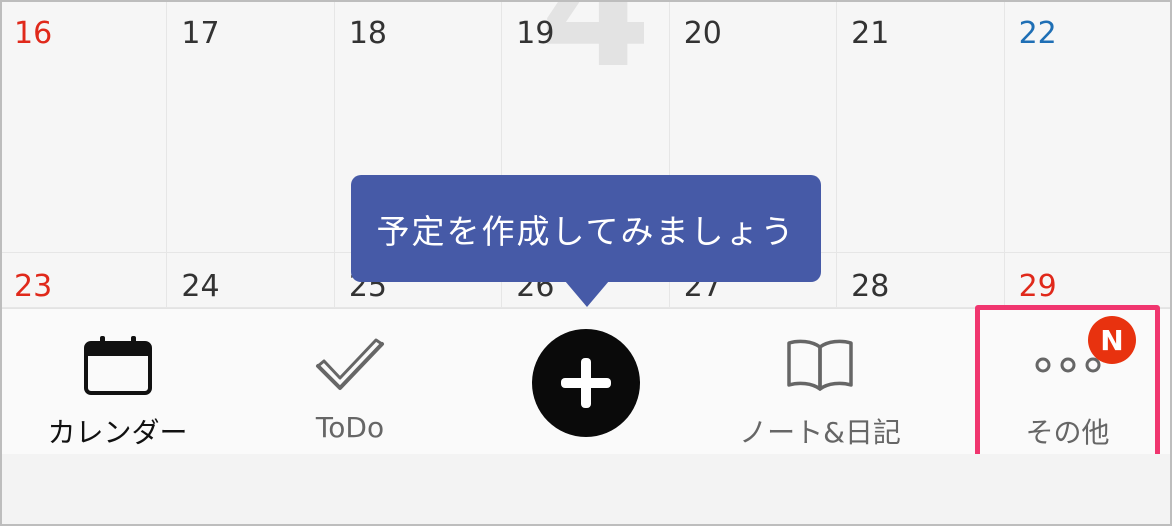  What do you see at coordinates (921, 126) in the screenshot?
I see `day-cell: 21` at bounding box center [921, 126].